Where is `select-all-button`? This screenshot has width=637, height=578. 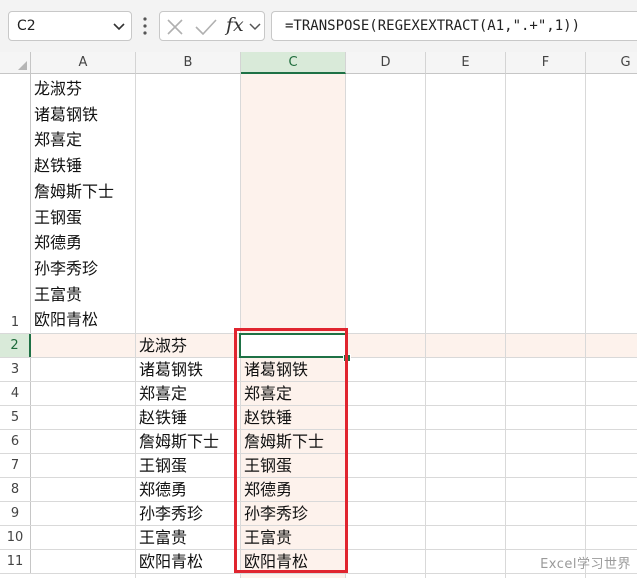
select-all-button is located at coordinates (15, 63).